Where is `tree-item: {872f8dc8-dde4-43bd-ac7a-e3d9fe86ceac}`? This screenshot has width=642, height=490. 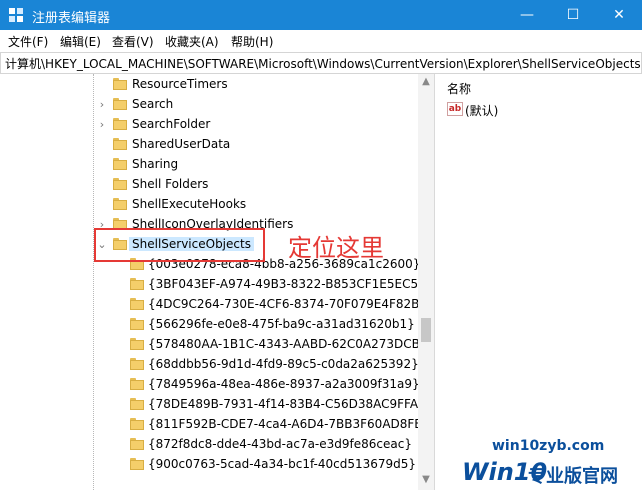 tree-item: {872f8dc8-dde4-43bd-ac7a-e3d9fe86ceac} is located at coordinates (209, 445).